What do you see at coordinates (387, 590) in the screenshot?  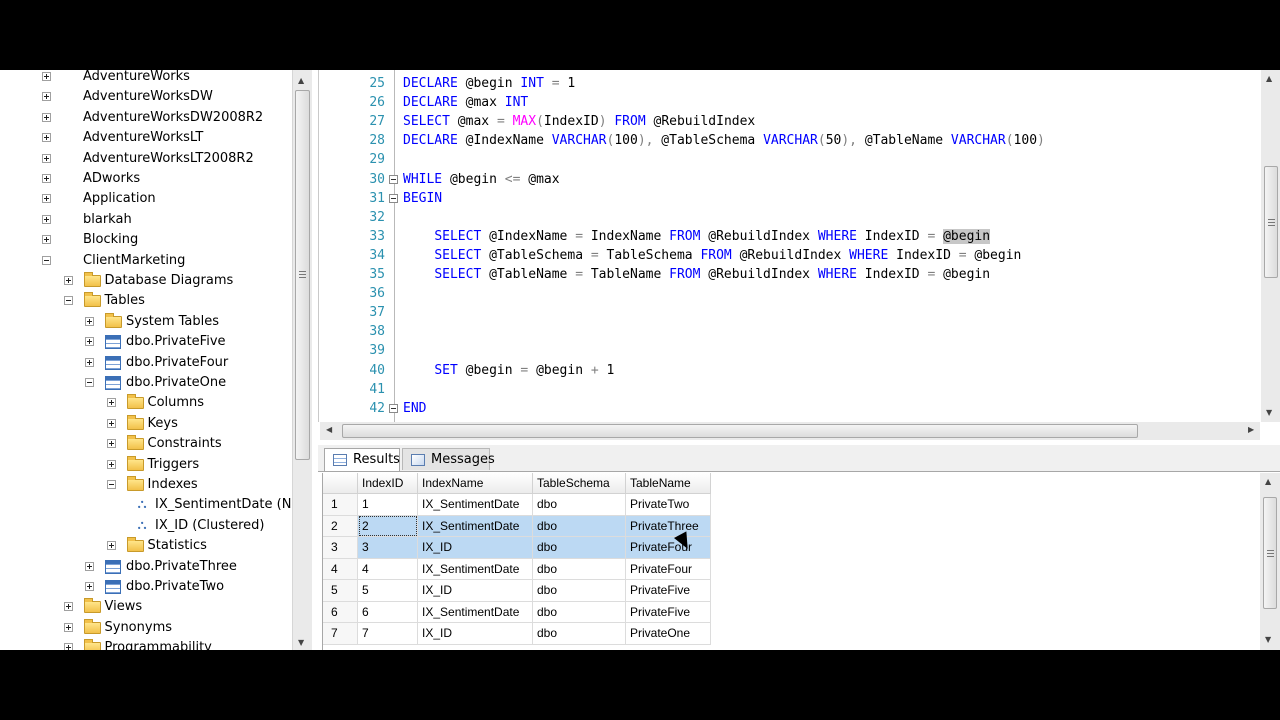 I see `table-cell: 5` at bounding box center [387, 590].